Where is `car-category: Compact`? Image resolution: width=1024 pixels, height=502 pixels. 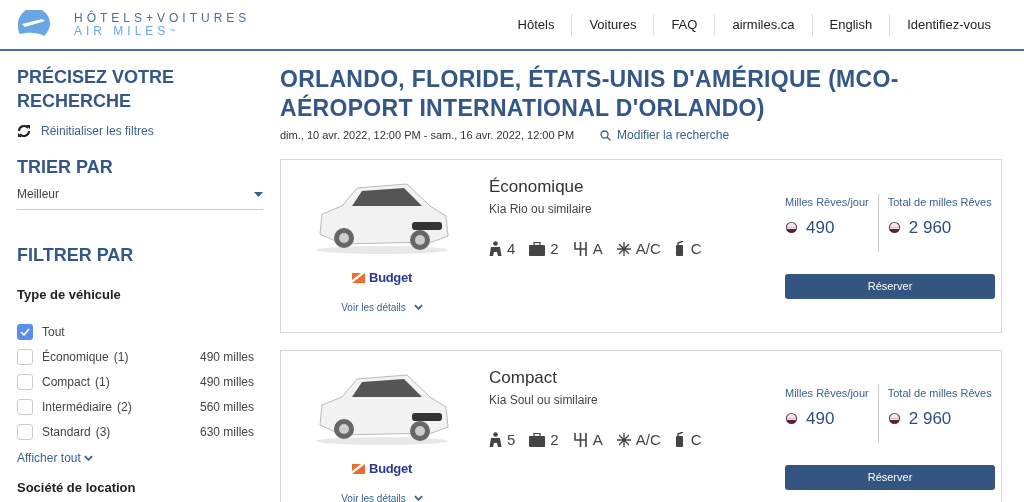 car-category: Compact is located at coordinates (524, 378).